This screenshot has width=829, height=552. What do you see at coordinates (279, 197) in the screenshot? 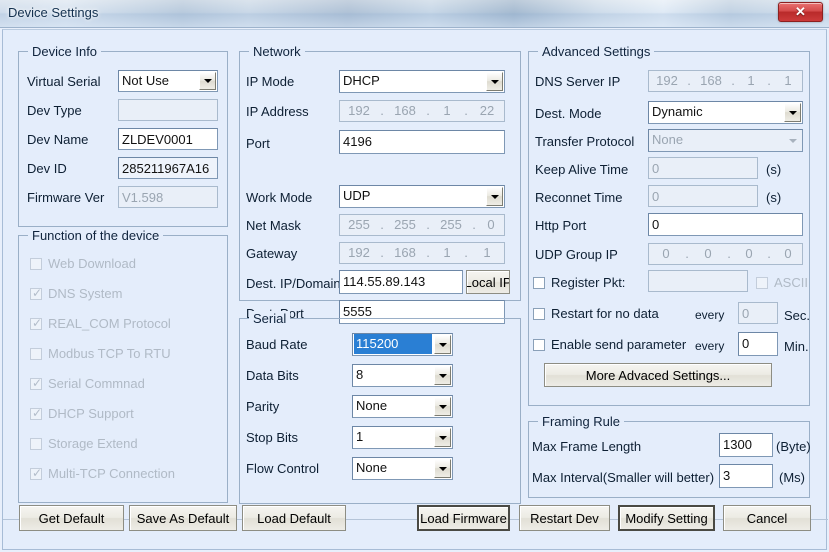
I see `label-work-mode: Work Mode` at bounding box center [279, 197].